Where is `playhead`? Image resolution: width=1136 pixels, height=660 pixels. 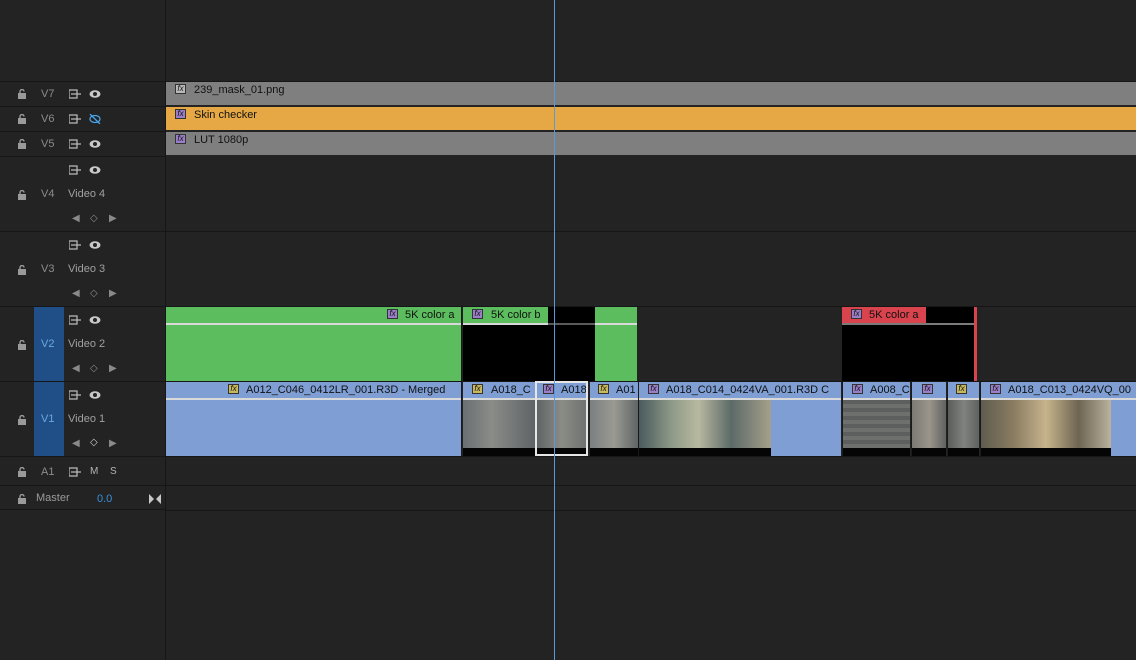
playhead is located at coordinates (554, 330).